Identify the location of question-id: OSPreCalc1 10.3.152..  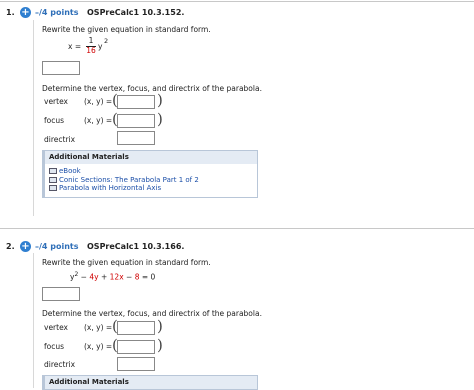
(136, 12).